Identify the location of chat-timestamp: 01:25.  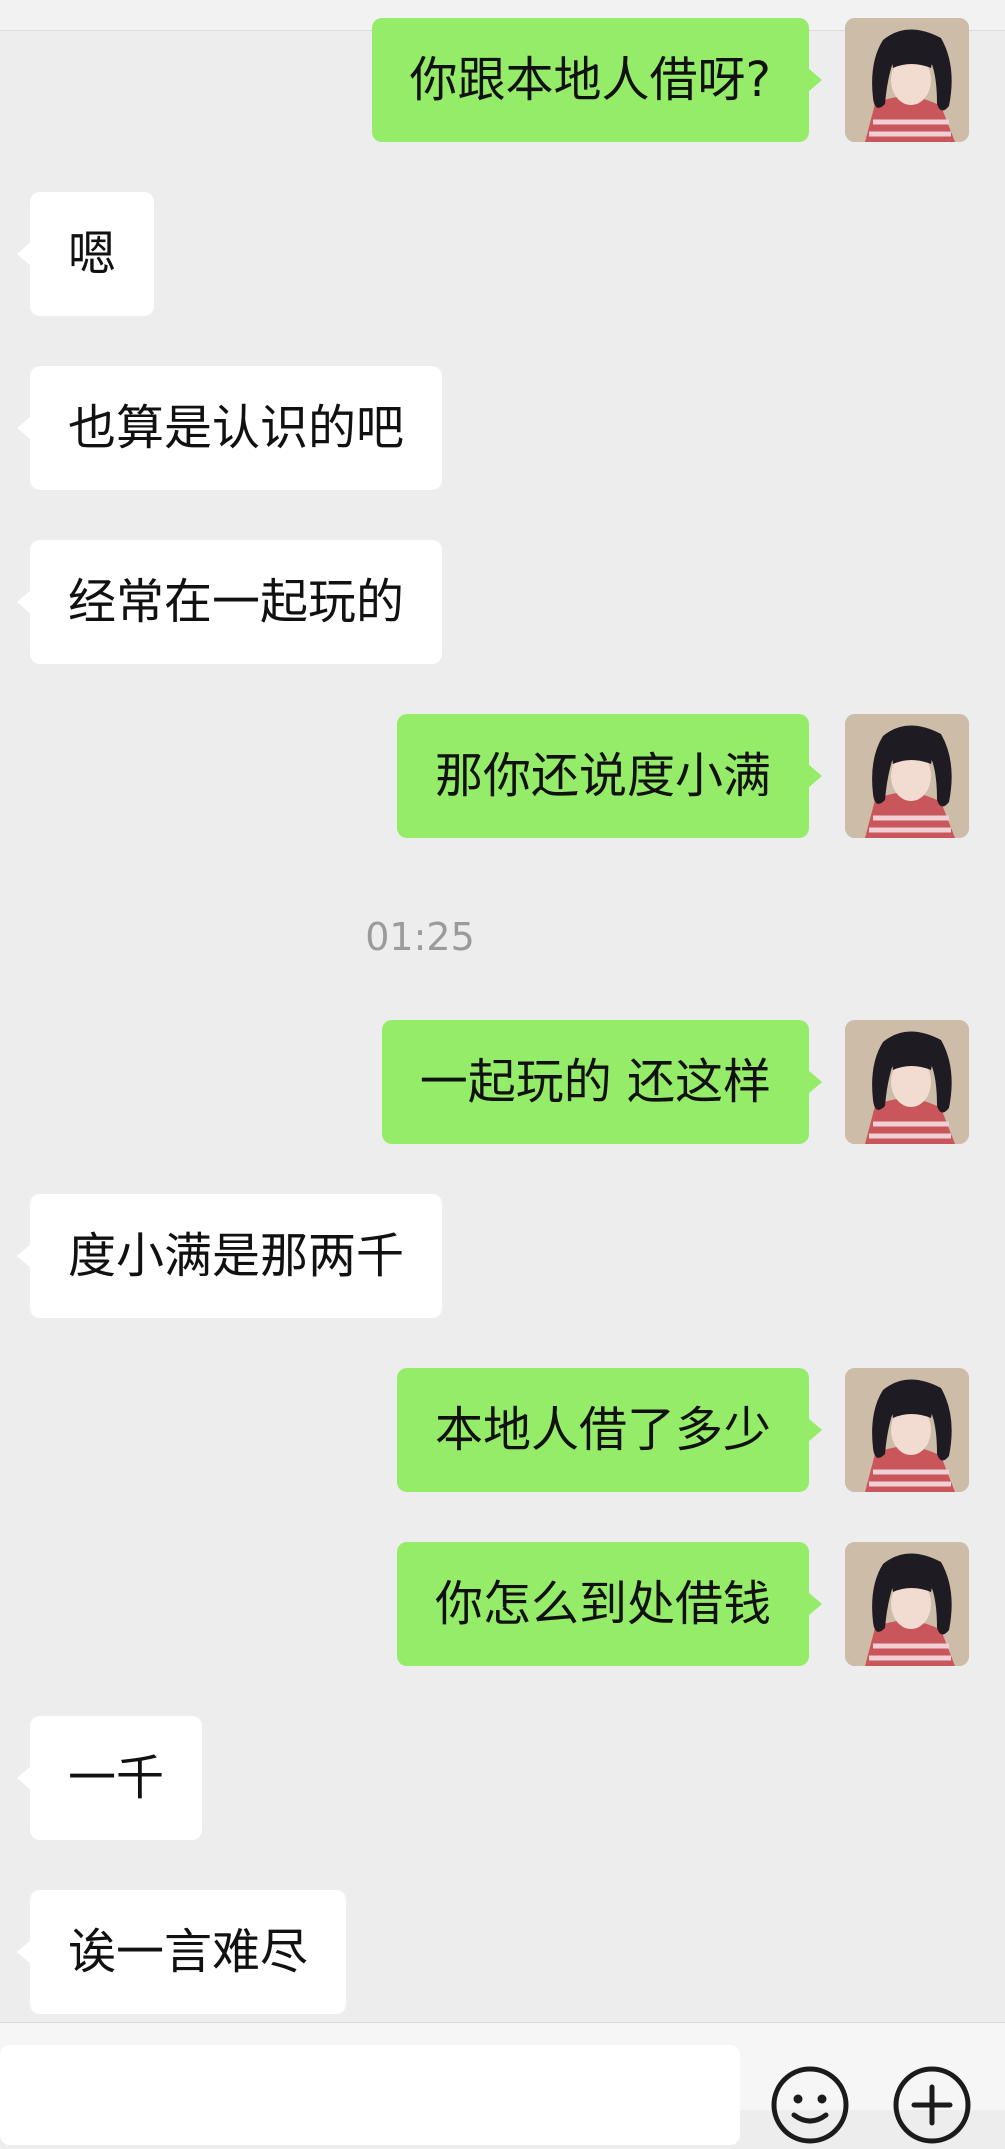
(420, 937).